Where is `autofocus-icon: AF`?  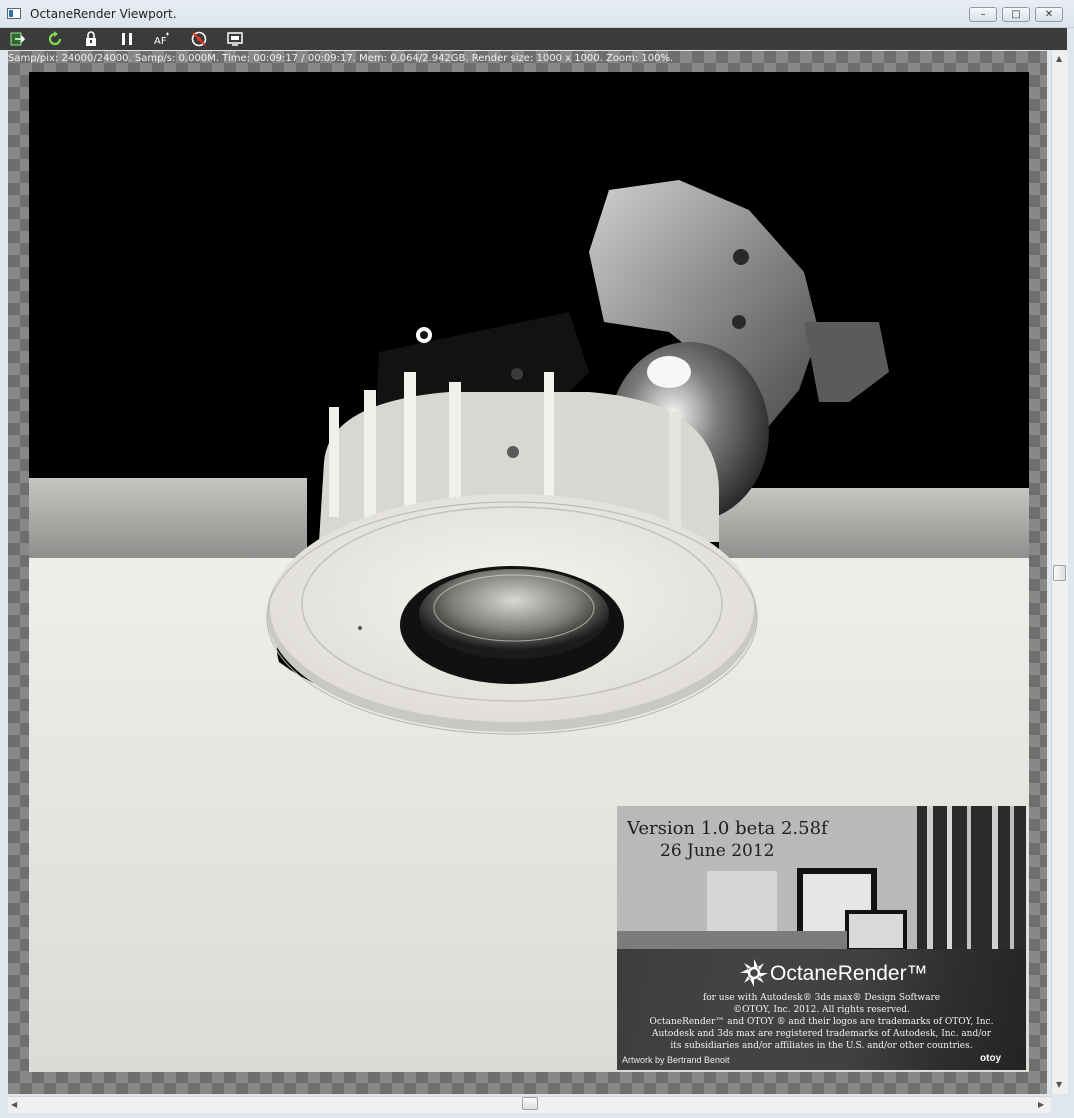 autofocus-icon: AF is located at coordinates (162, 39).